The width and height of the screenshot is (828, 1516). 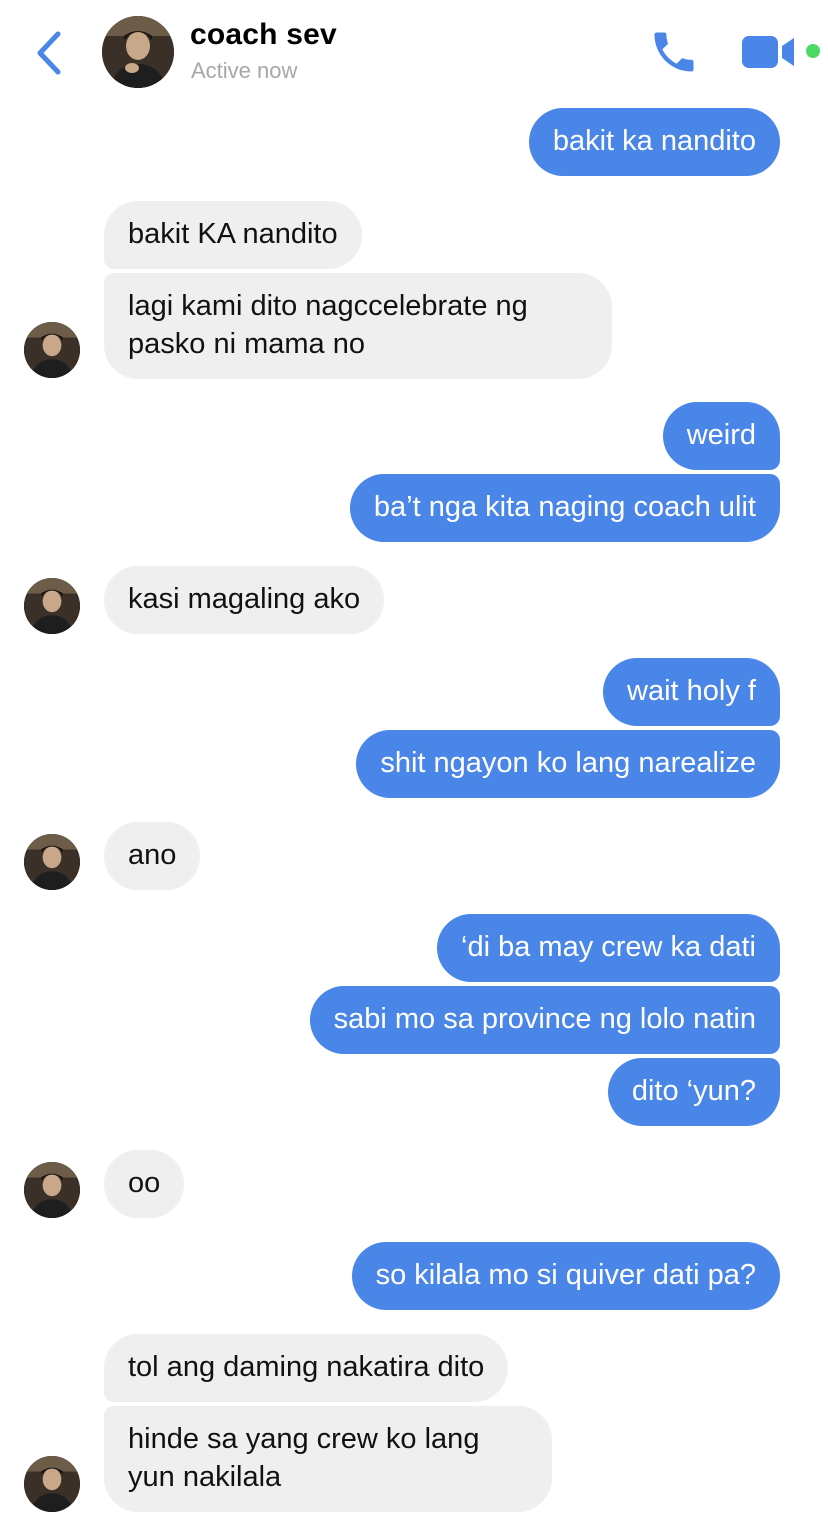 What do you see at coordinates (152, 856) in the screenshot?
I see `message-bubble-incoming: ano` at bounding box center [152, 856].